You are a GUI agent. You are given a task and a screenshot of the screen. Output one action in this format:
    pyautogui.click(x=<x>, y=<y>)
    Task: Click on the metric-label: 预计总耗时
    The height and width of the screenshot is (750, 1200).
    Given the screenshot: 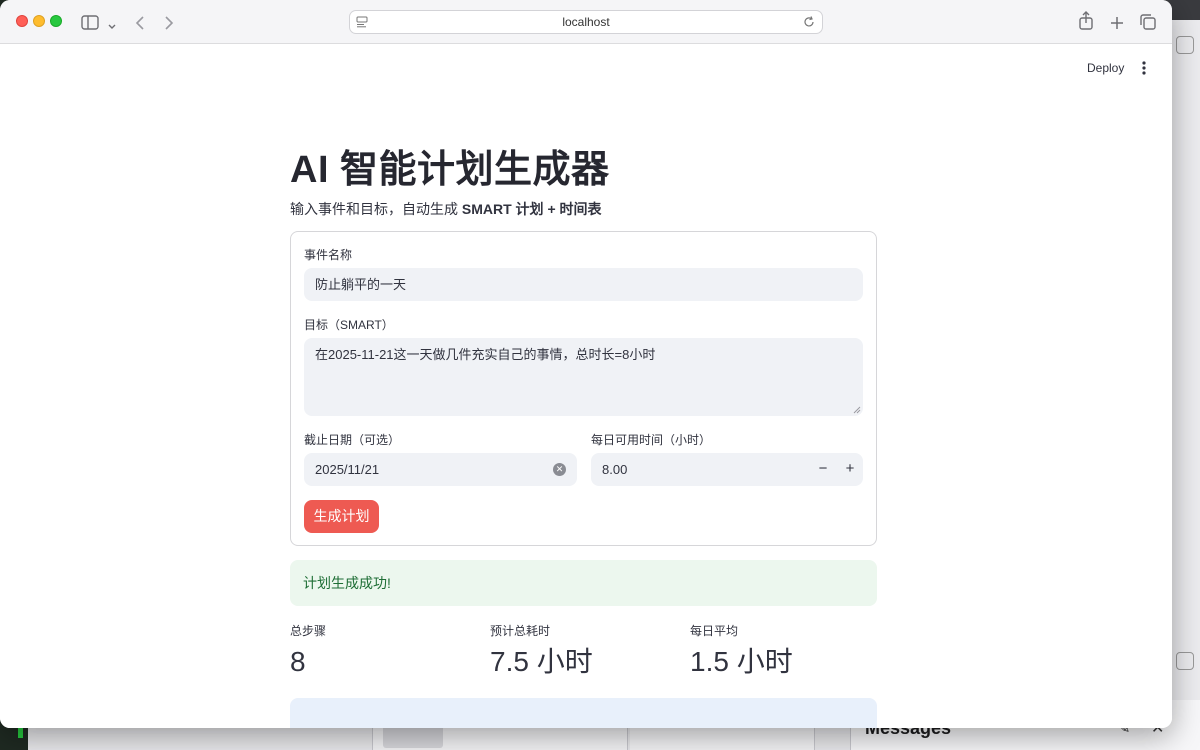 What is the action you would take?
    pyautogui.click(x=520, y=631)
    